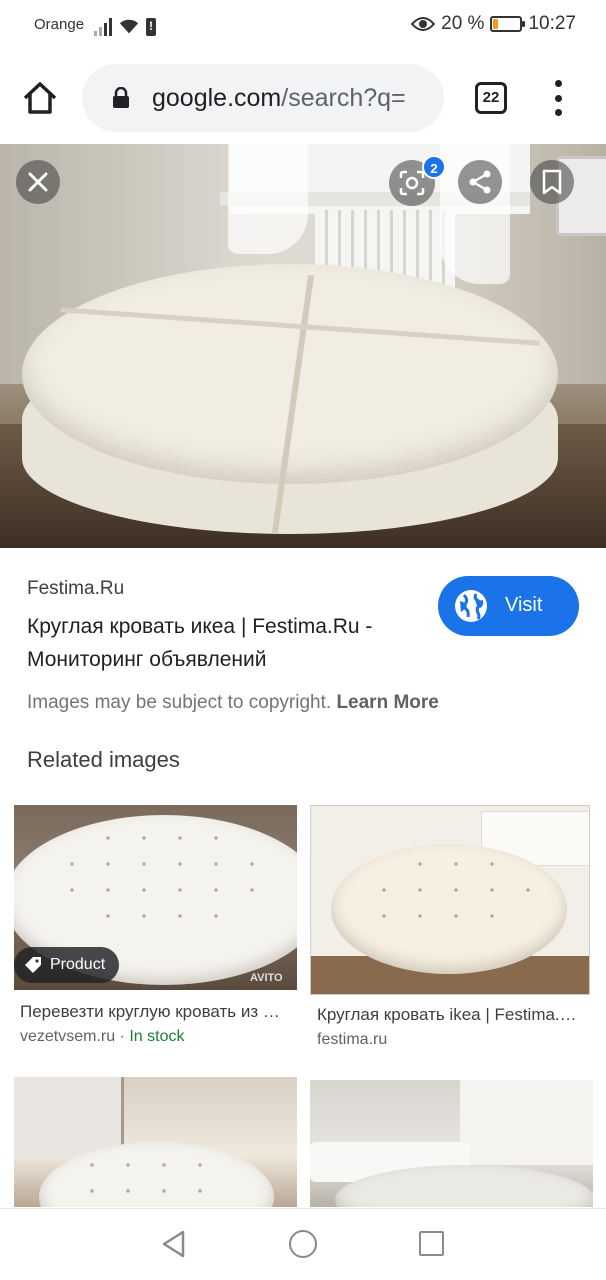  I want to click on battery-percent: 20 %, so click(463, 23).